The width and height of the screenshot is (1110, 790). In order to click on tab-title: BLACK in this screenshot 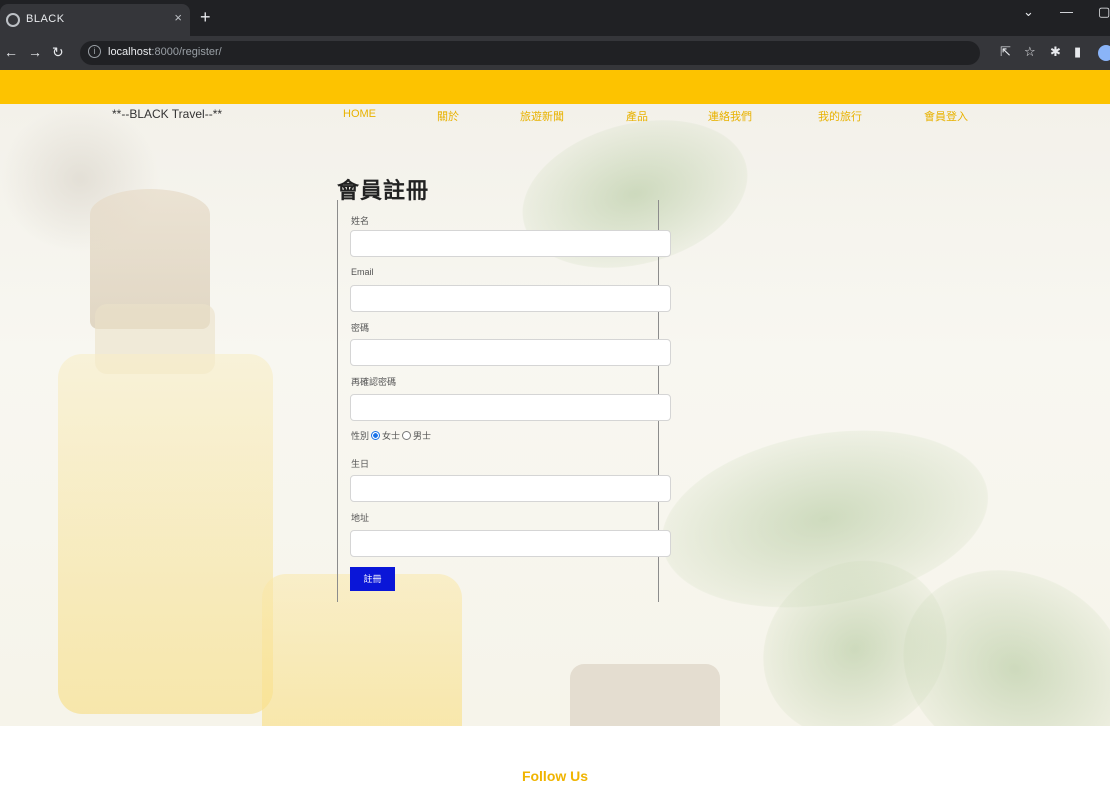, I will do `click(45, 19)`.